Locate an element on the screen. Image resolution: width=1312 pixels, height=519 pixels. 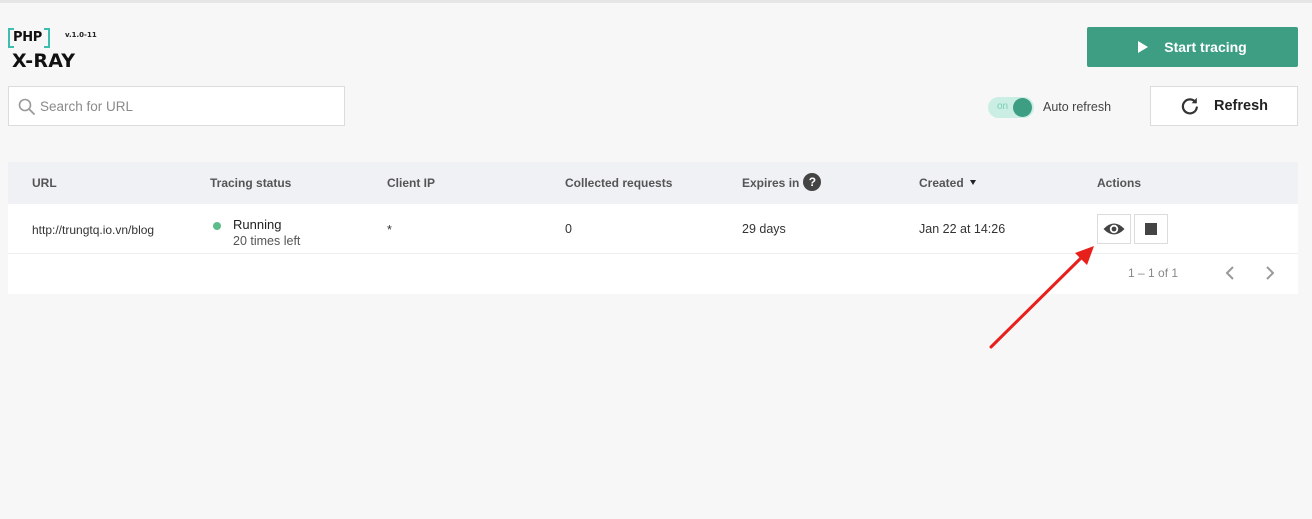
auto-refresh-label: Auto refresh is located at coordinates (1077, 107).